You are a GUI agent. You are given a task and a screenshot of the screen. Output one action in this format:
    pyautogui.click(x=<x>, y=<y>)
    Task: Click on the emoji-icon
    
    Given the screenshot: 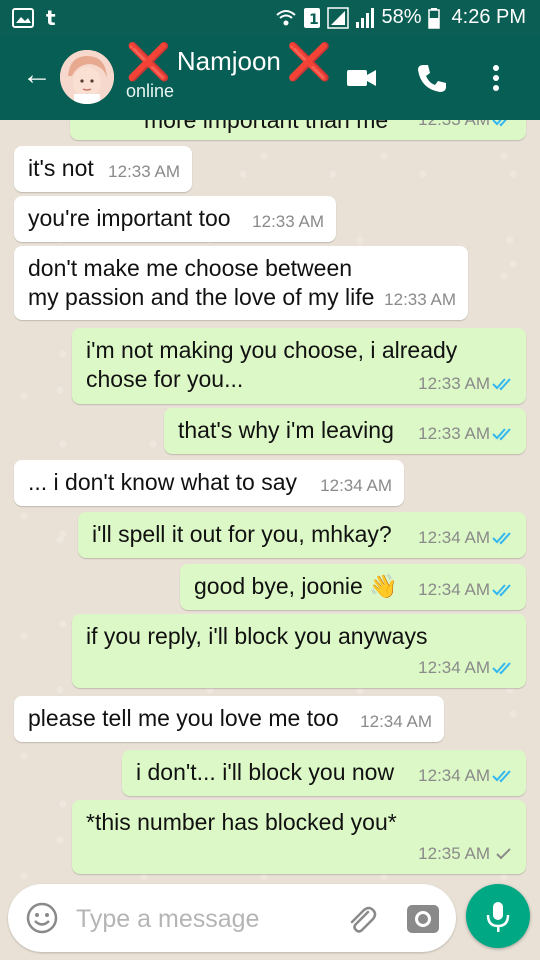 What is the action you would take?
    pyautogui.click(x=42, y=918)
    